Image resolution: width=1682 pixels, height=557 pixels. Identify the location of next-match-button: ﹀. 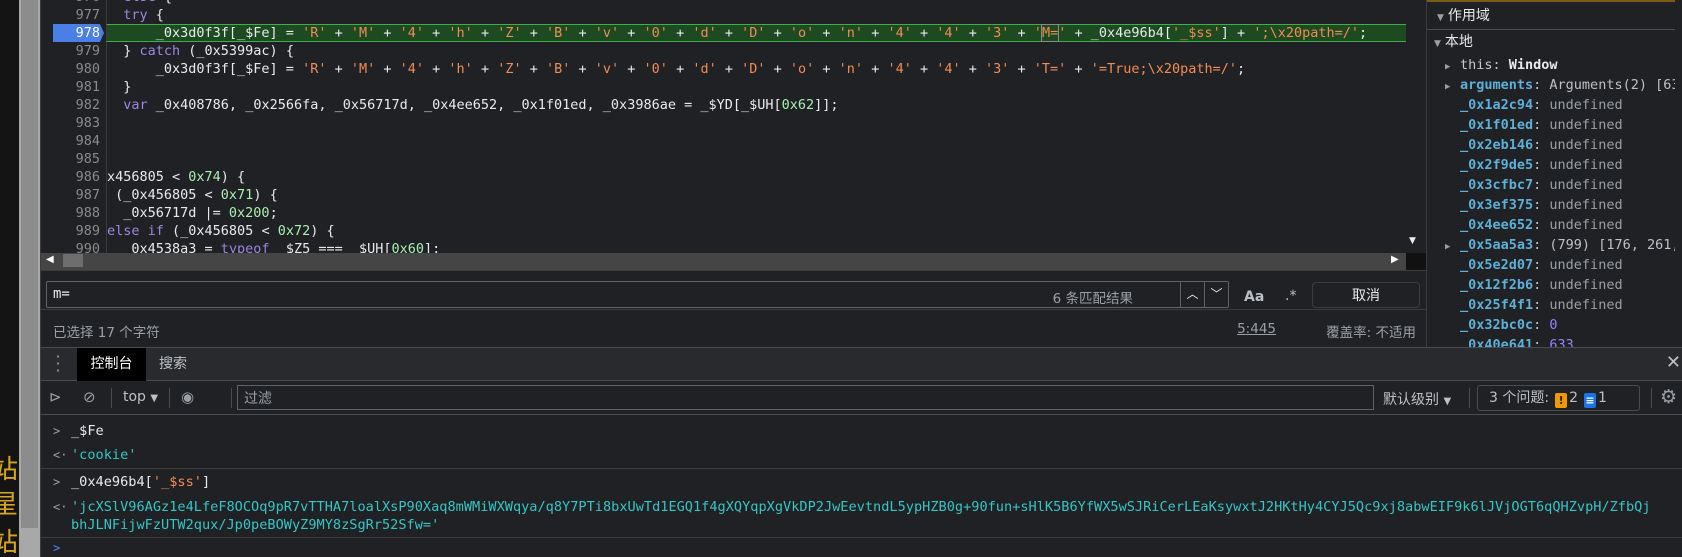
(1216, 294).